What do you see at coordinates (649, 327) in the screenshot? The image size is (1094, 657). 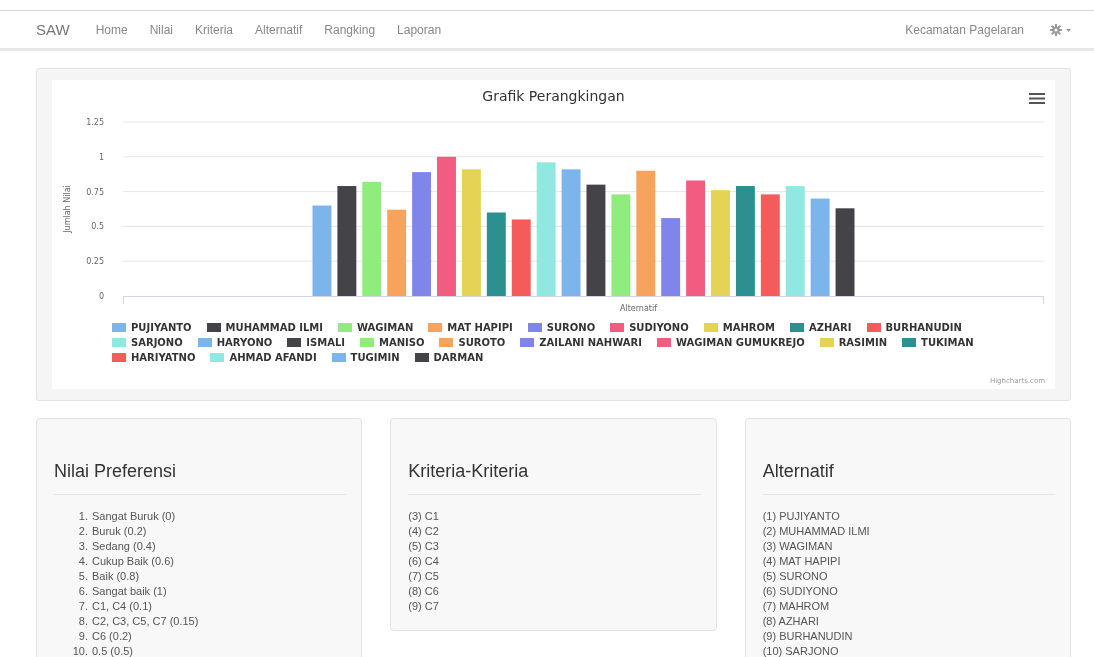 I see `legend-item: SUDIYONO` at bounding box center [649, 327].